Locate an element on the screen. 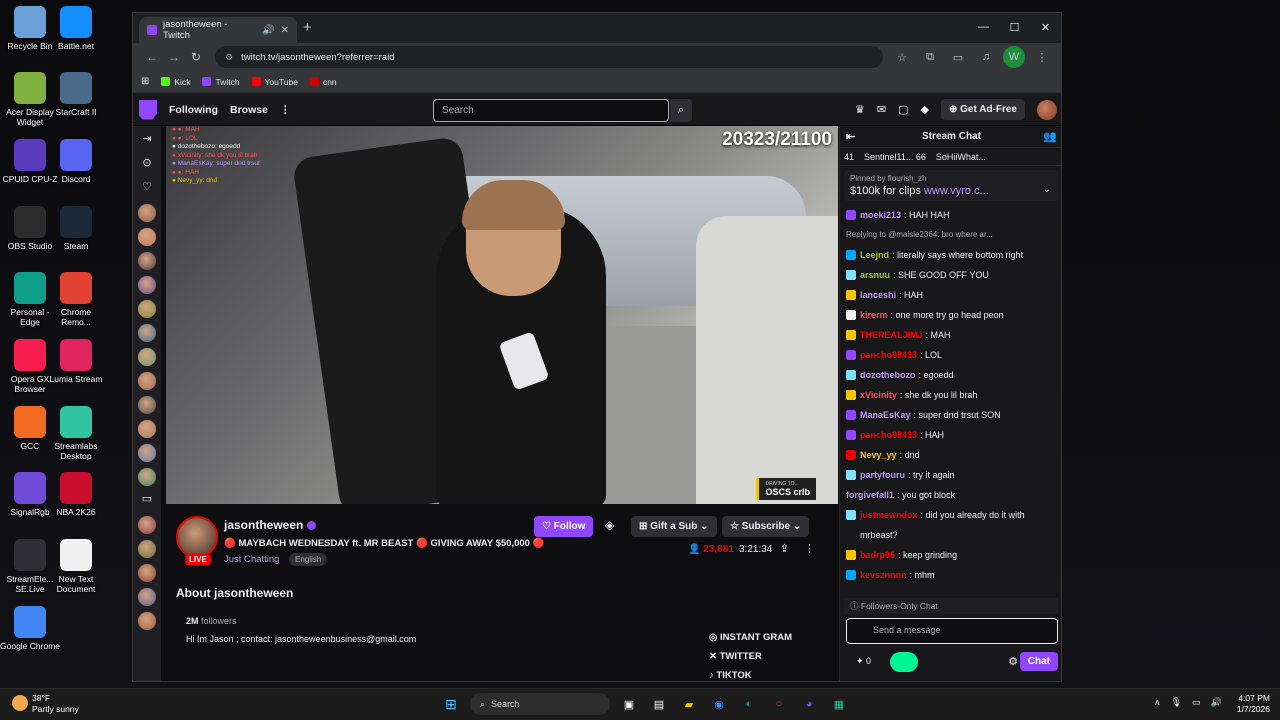 This screenshot has height=720, width=1280. bookmark-twitch: Twitch is located at coordinates (221, 82).